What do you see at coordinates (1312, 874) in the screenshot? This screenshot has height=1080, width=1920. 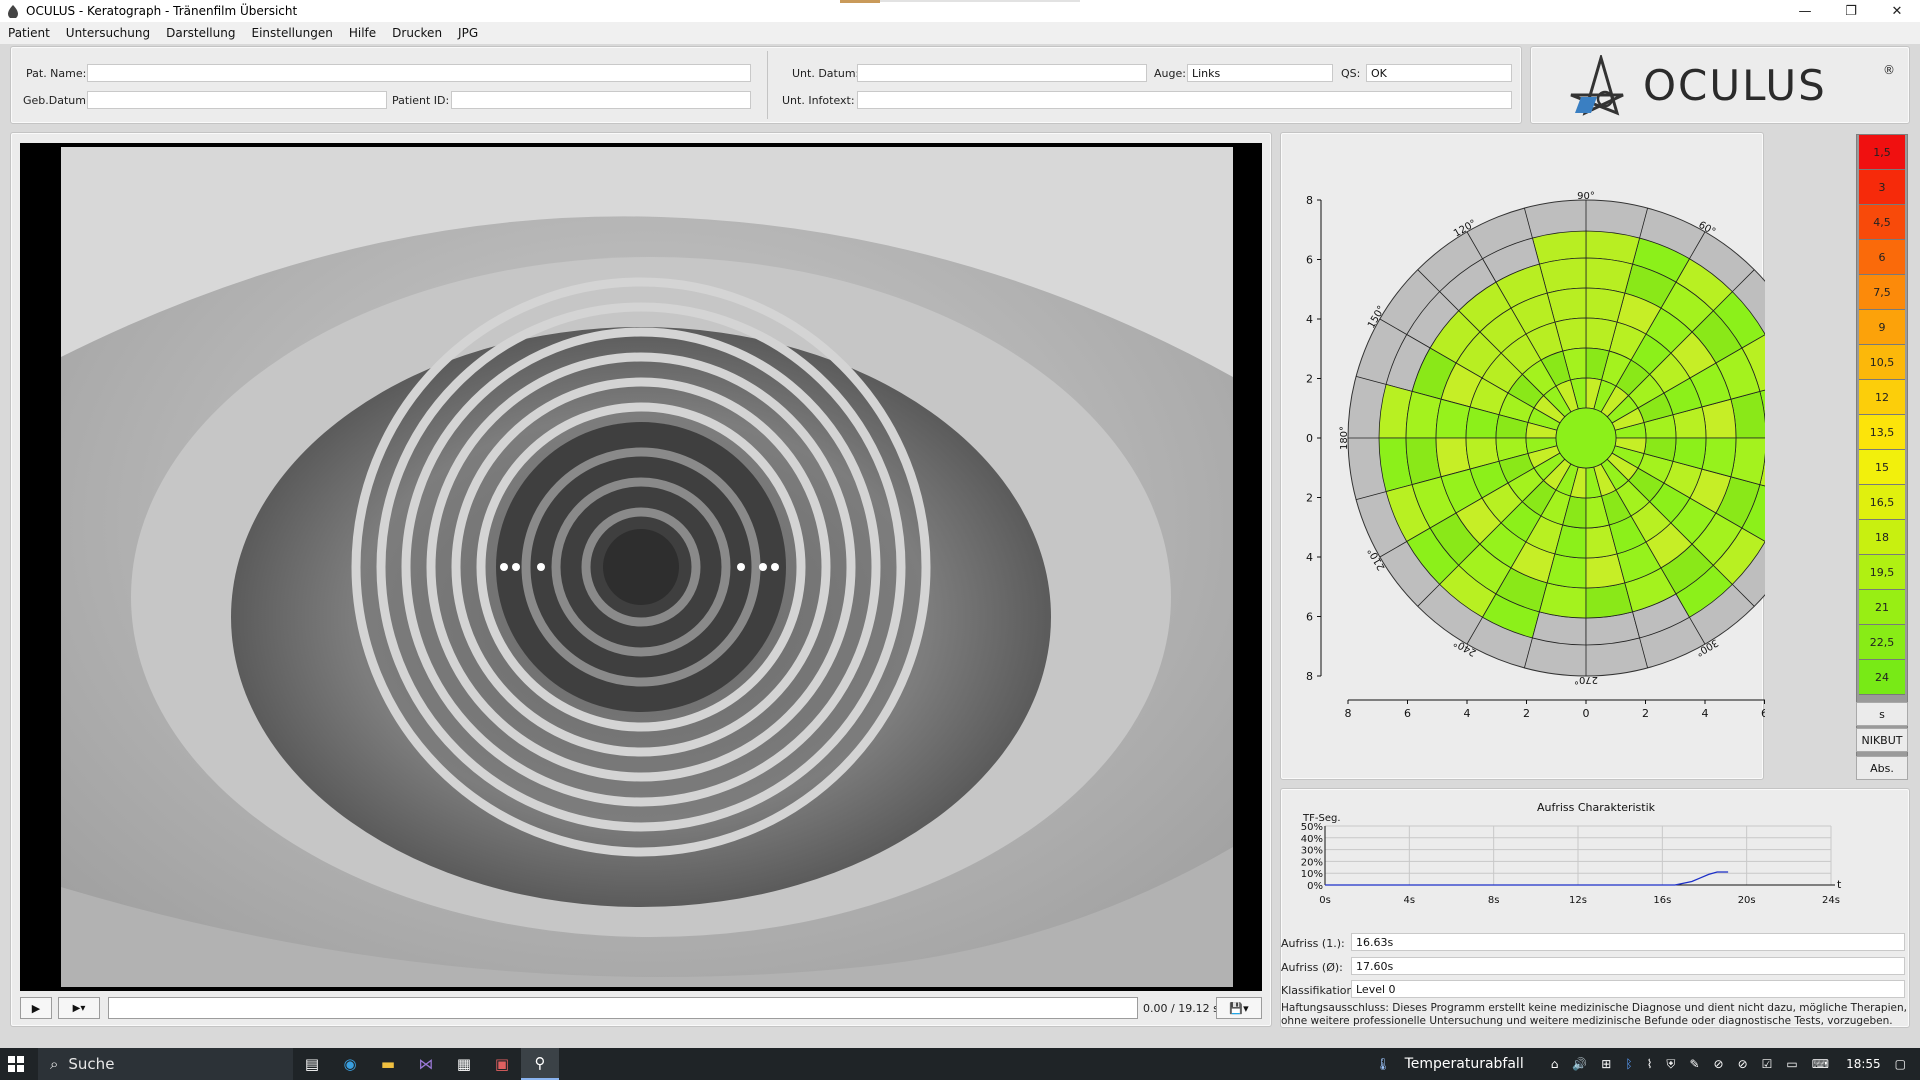 I see `chart-y-tick: 10%` at bounding box center [1312, 874].